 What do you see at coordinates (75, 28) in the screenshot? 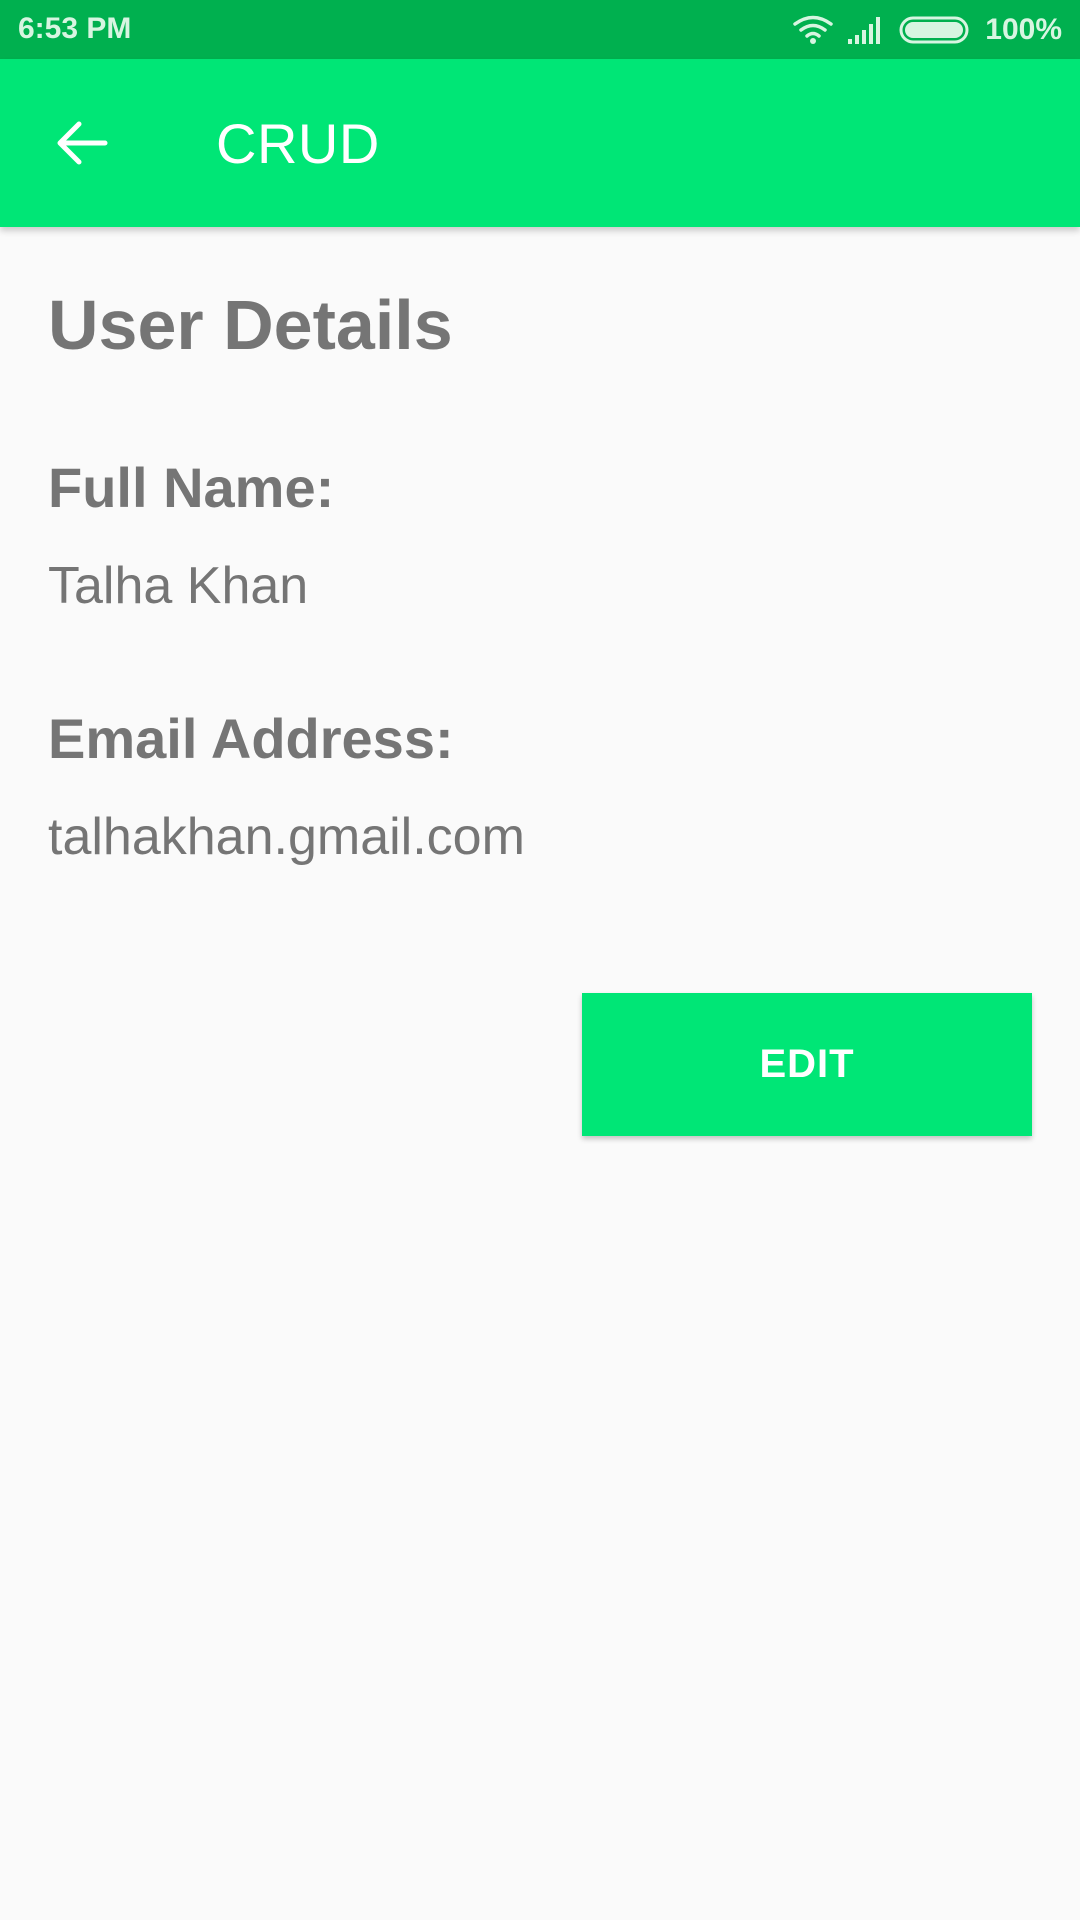
I see `status-time: 6:53 PM` at bounding box center [75, 28].